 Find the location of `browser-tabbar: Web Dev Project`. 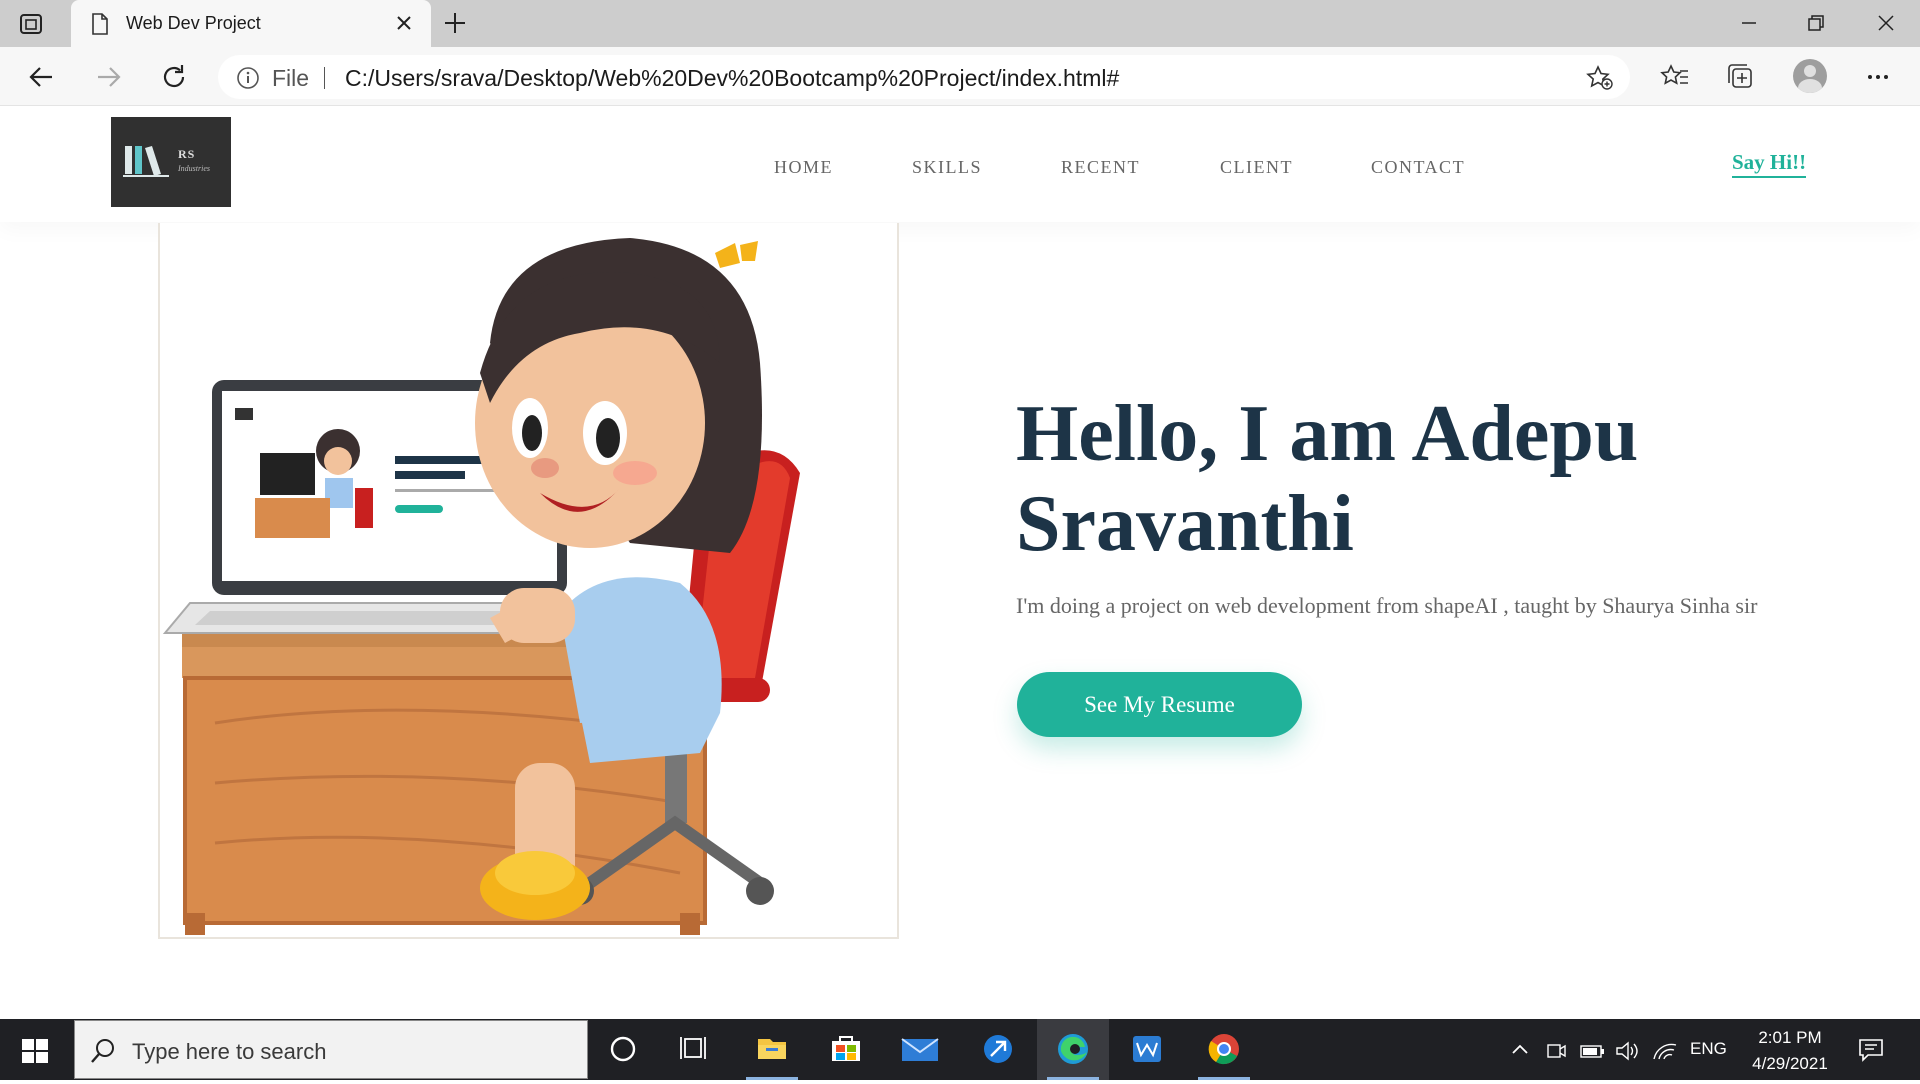

browser-tabbar: Web Dev Project is located at coordinates (960, 23).